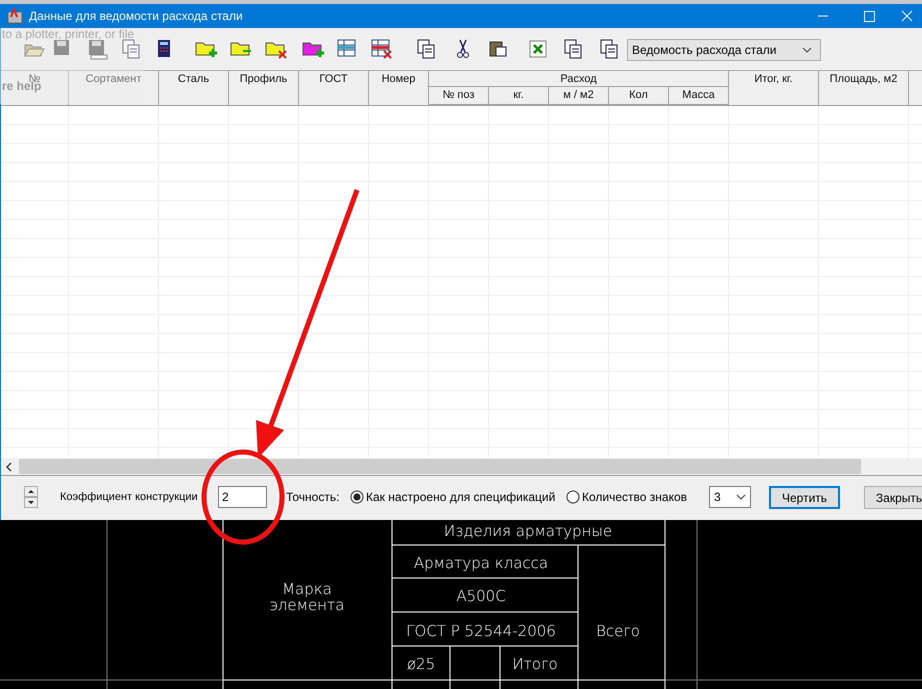  What do you see at coordinates (519, 96) in the screenshot?
I see `column-header: кг.` at bounding box center [519, 96].